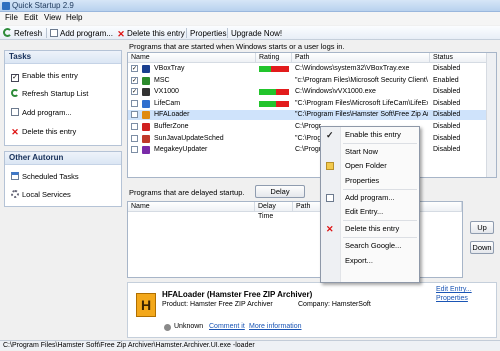 Image resolution: width=500 pixels, height=351 pixels. What do you see at coordinates (7, 32) in the screenshot?
I see `refresh-icon` at bounding box center [7, 32].